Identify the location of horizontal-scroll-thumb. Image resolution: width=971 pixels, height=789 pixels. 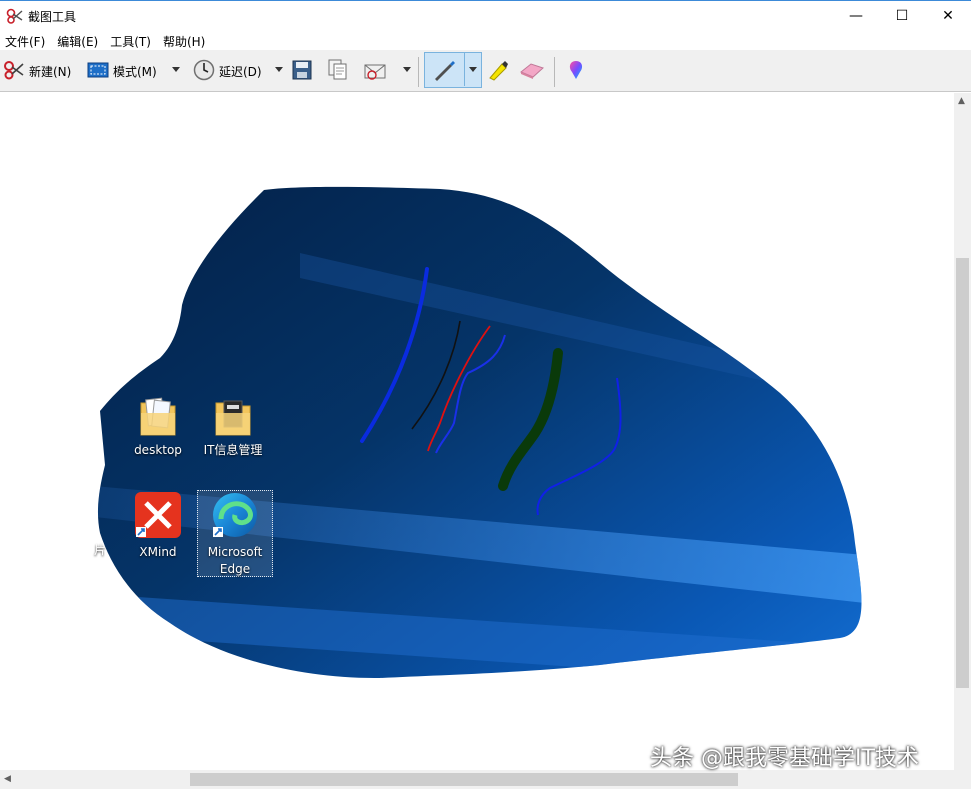
(464, 779).